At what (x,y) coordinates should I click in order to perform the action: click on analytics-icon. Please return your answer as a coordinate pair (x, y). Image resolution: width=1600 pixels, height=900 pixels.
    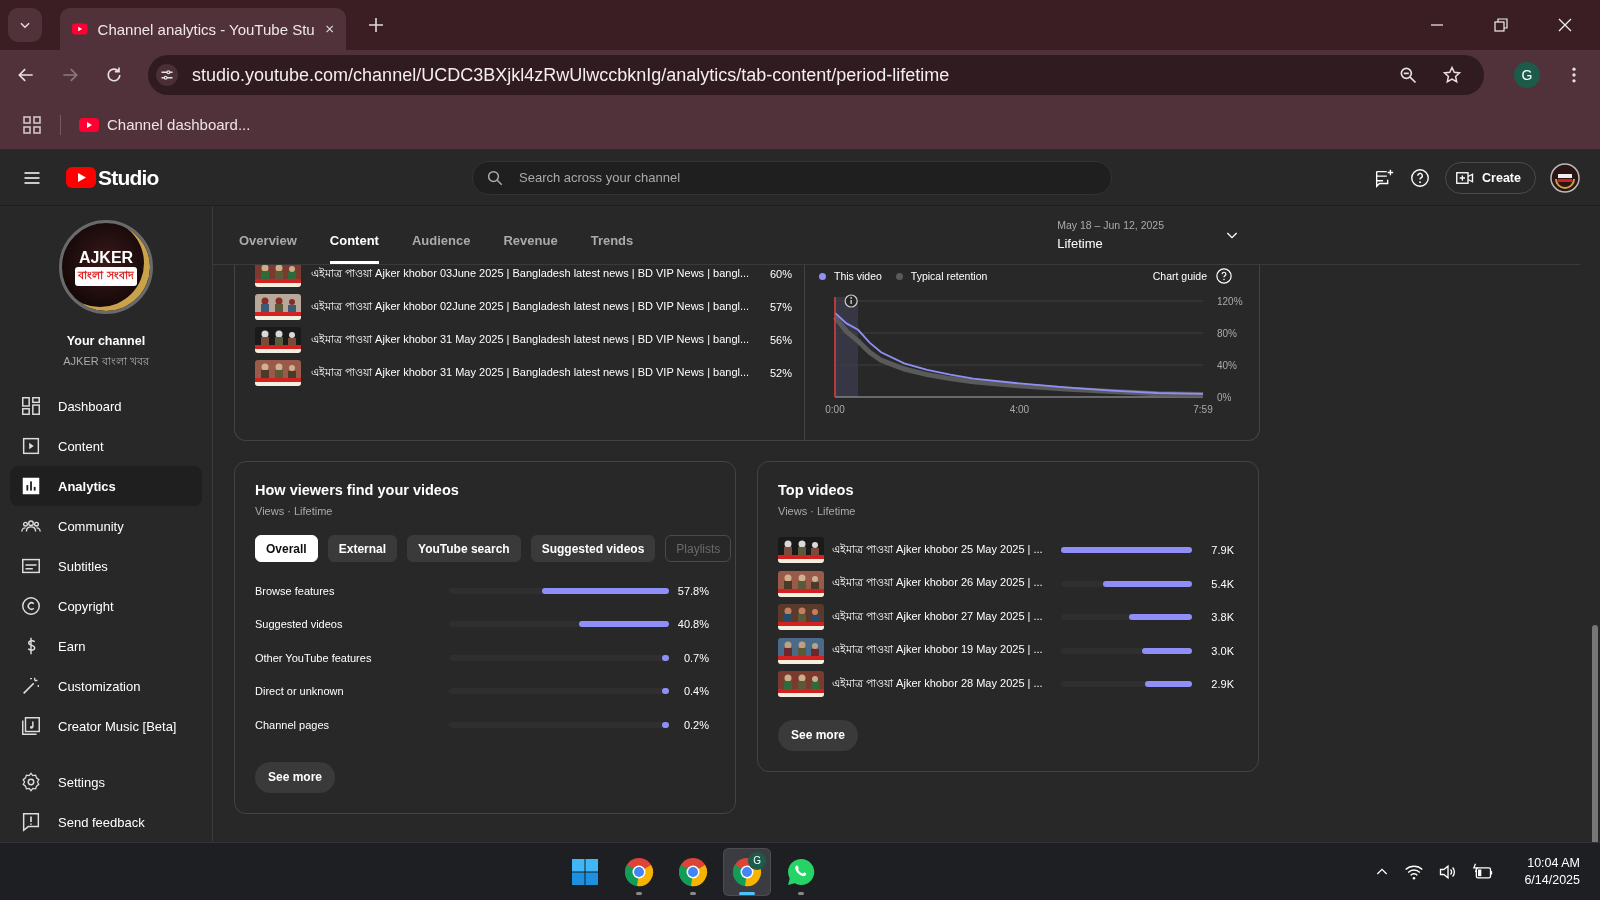
    Looking at the image, I should click on (31, 486).